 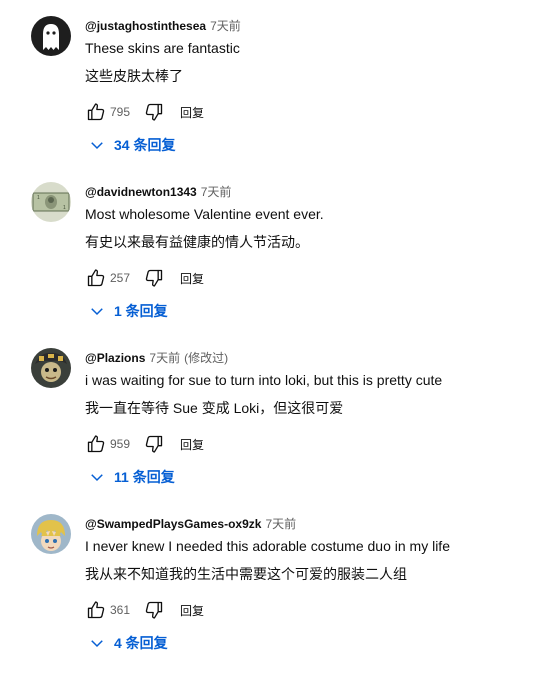 I want to click on replies-count: 4 条回复, so click(x=141, y=643).